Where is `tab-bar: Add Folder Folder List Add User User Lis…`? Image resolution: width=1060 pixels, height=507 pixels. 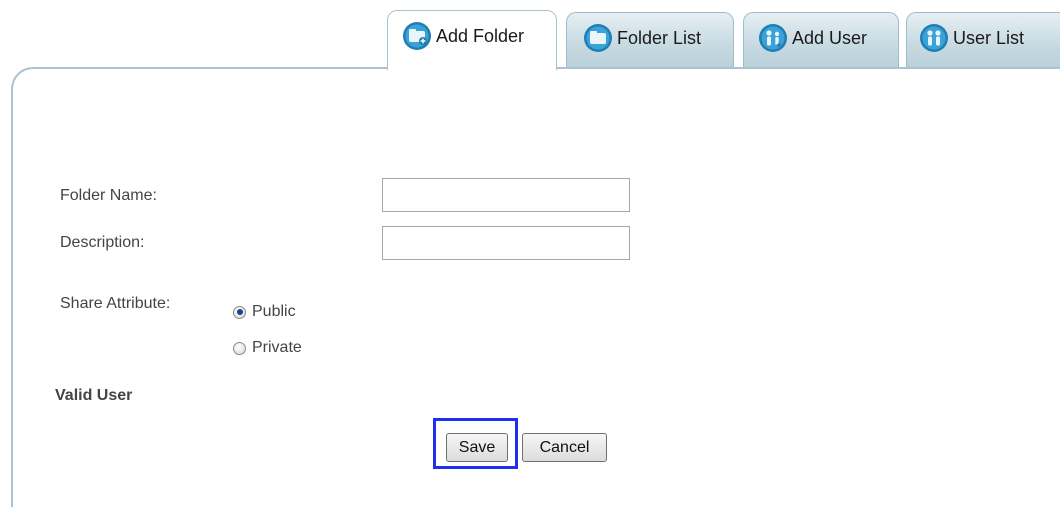 tab-bar: Add Folder Folder List Add User User Lis… is located at coordinates (530, 35).